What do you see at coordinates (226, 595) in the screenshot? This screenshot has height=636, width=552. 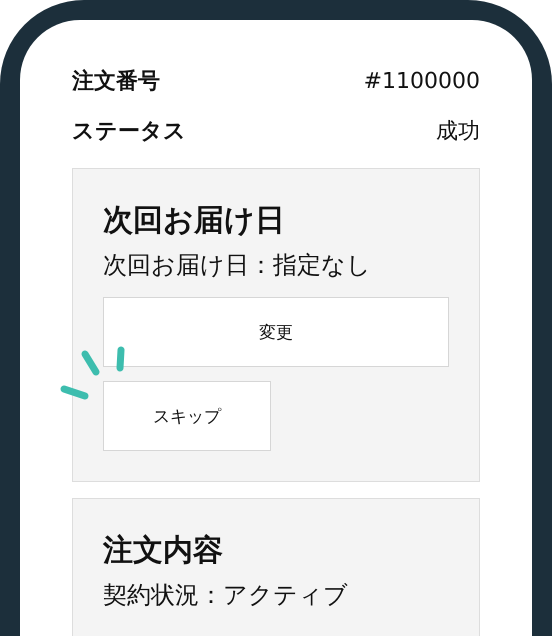 I see `card-text: 契約状況：アクティブ` at bounding box center [226, 595].